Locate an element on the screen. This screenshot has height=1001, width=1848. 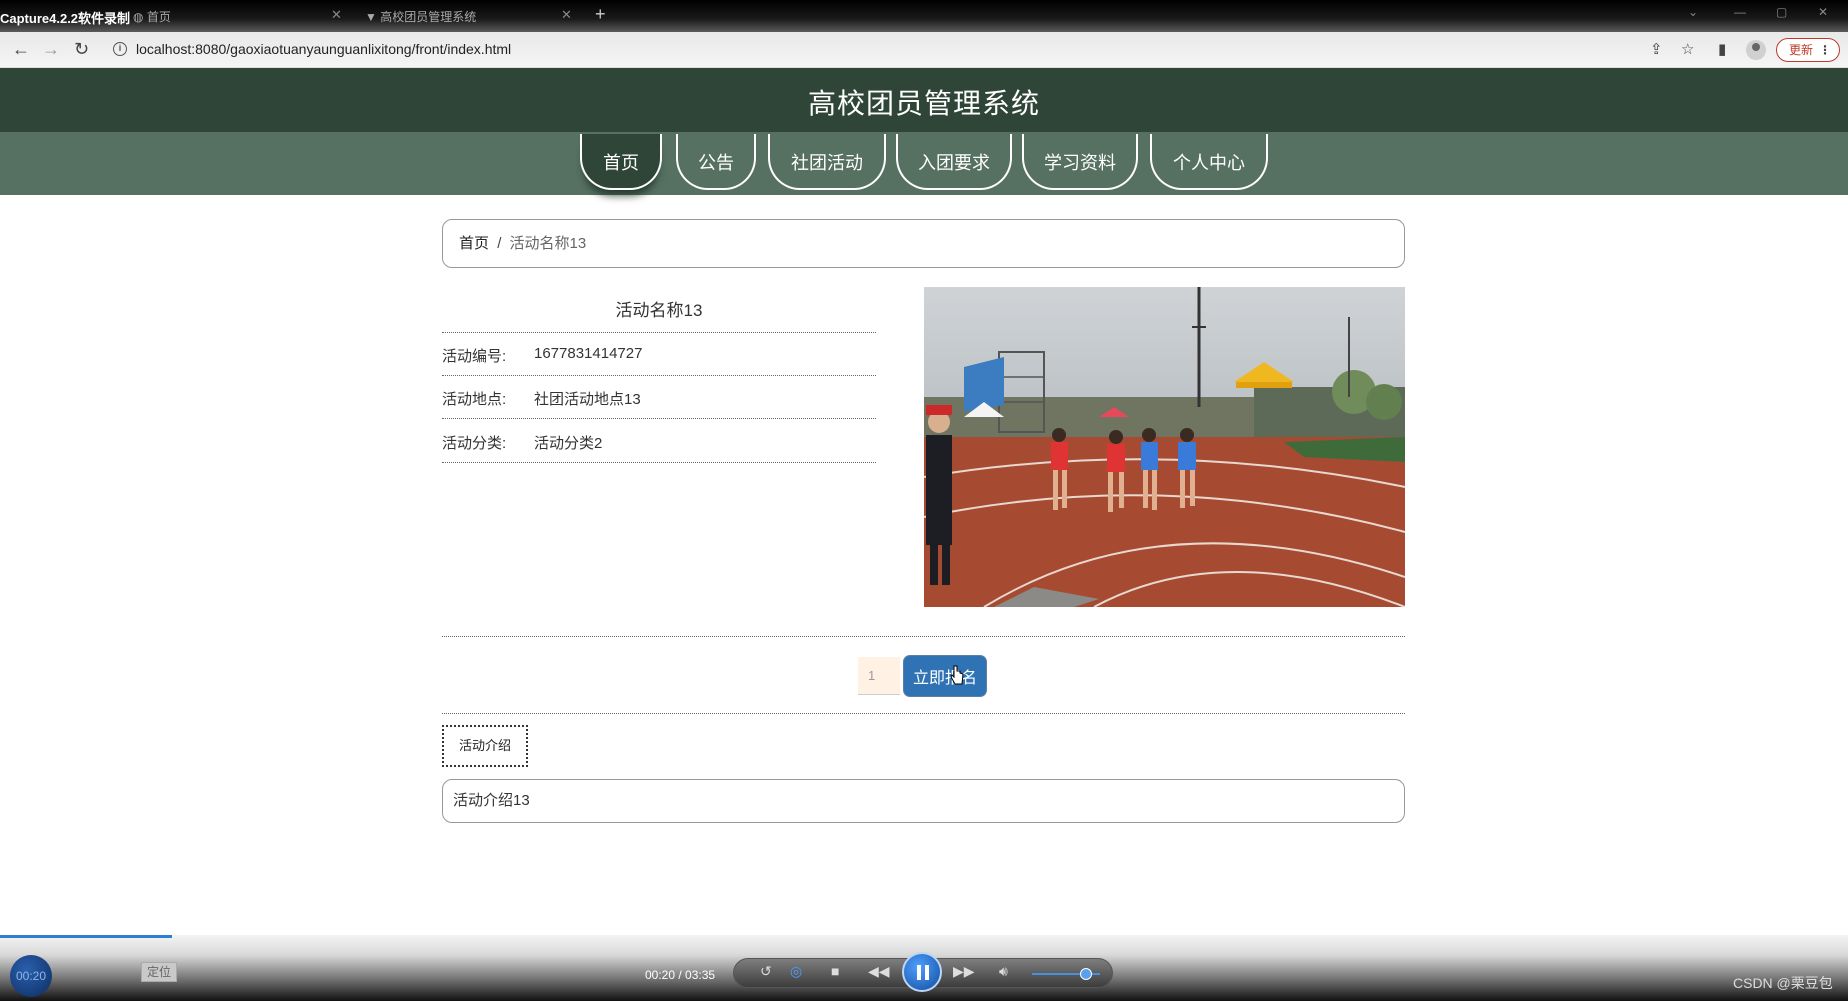
chevron-down-icon: ⌄ is located at coordinates (1693, 12).